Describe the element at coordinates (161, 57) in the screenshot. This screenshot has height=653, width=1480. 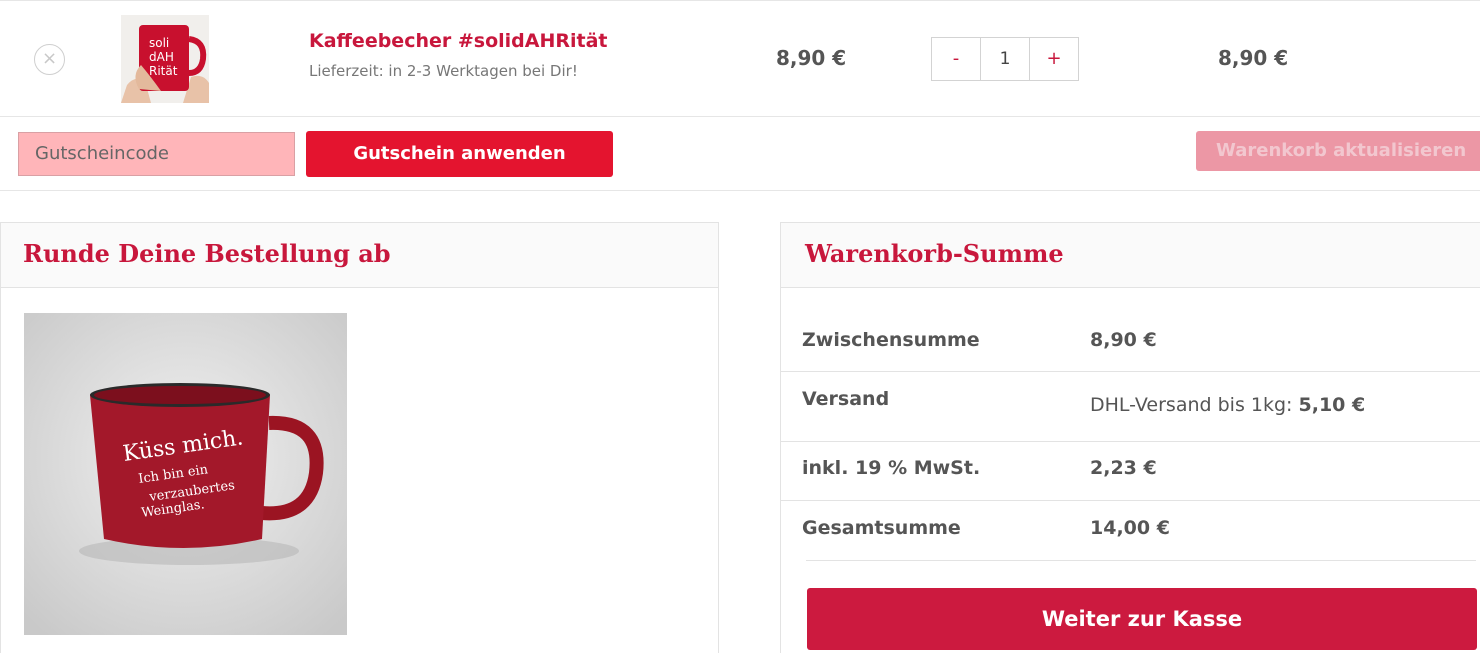
I see `thumb-text-2: dAH` at that location.